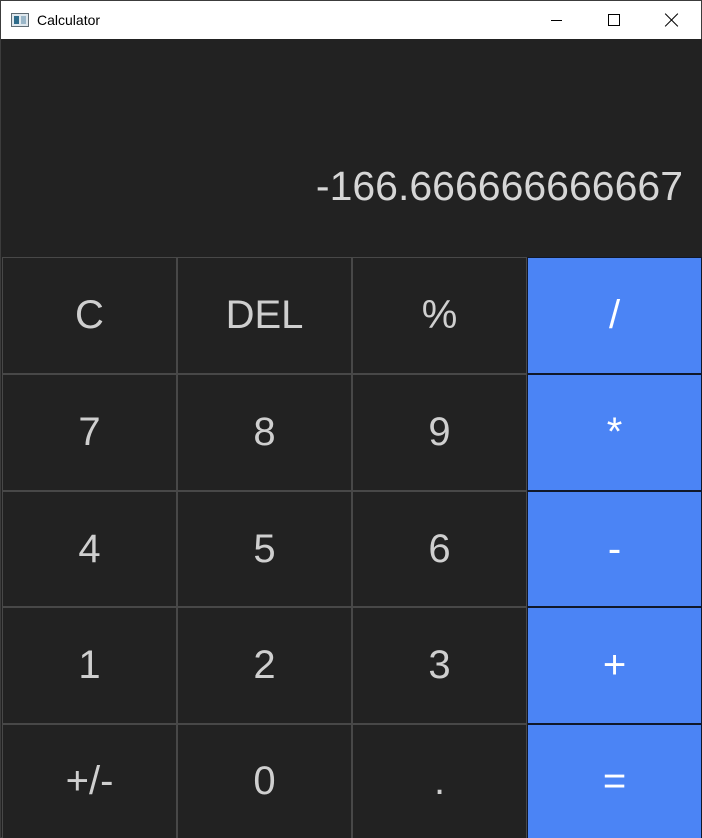  I want to click on equals-button: =, so click(614, 781).